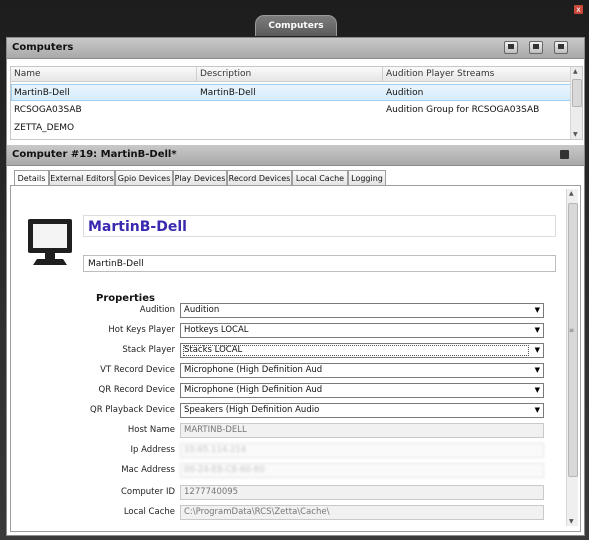 This screenshot has height=540, width=589. I want to click on vt-record-device-value: Microphone (High Definition Aud, so click(253, 370).